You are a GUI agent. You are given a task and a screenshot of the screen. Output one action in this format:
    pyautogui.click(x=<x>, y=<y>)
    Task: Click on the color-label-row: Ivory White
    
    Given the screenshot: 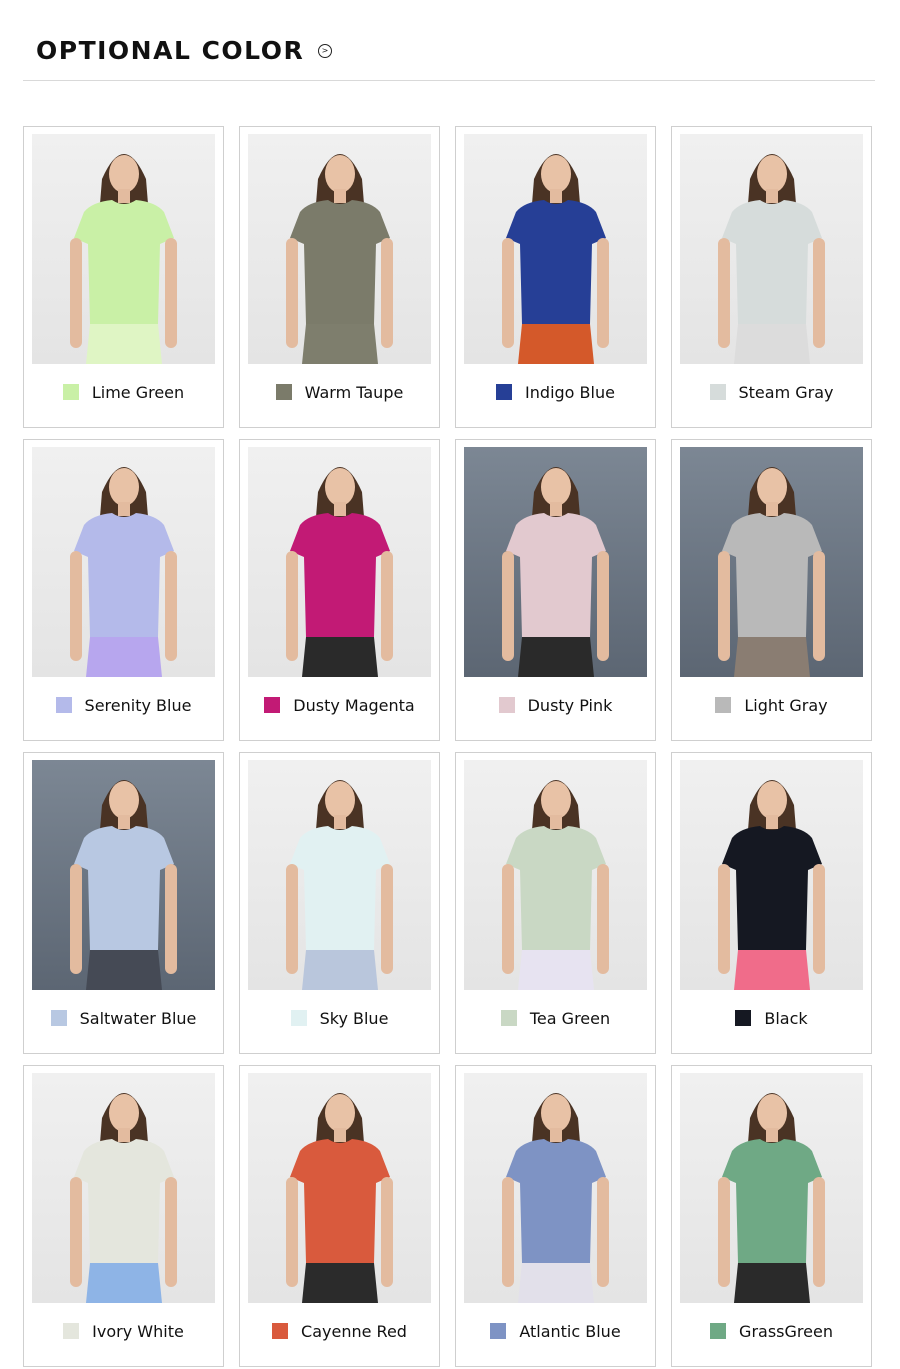 What is the action you would take?
    pyautogui.click(x=123, y=1331)
    